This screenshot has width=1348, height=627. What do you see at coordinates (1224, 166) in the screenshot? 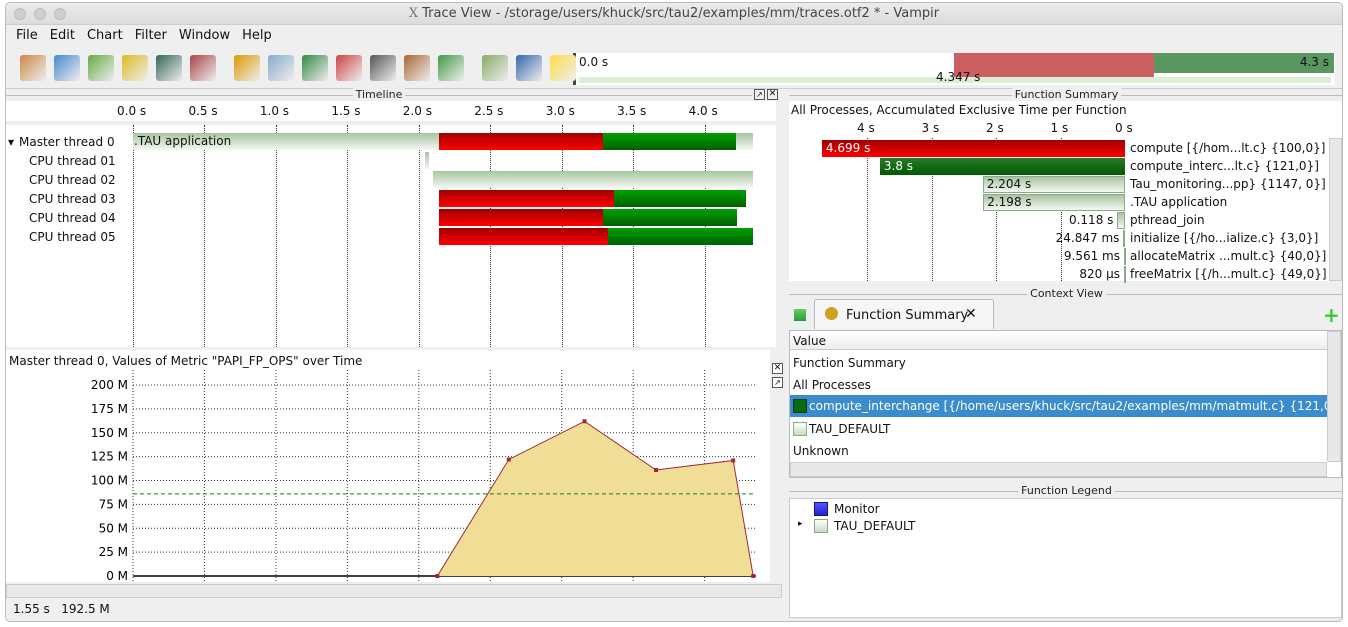
I see `function-name: compute_interc...lt.c} {121,0}]` at bounding box center [1224, 166].